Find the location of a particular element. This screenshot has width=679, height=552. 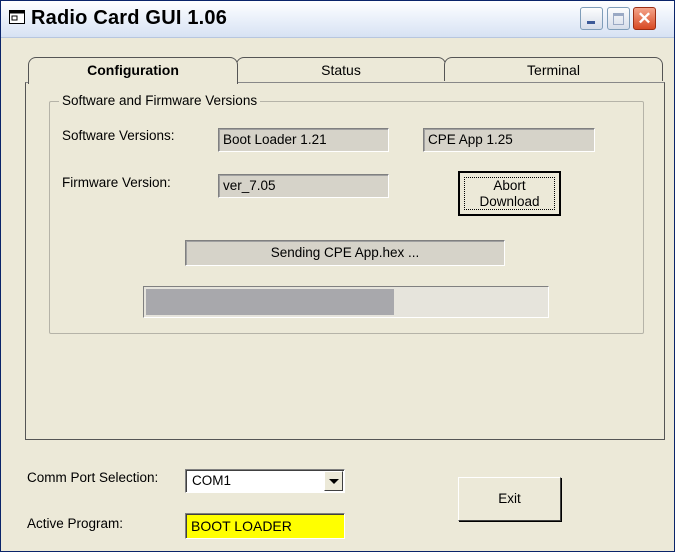

download-label: Download is located at coordinates (509, 201).